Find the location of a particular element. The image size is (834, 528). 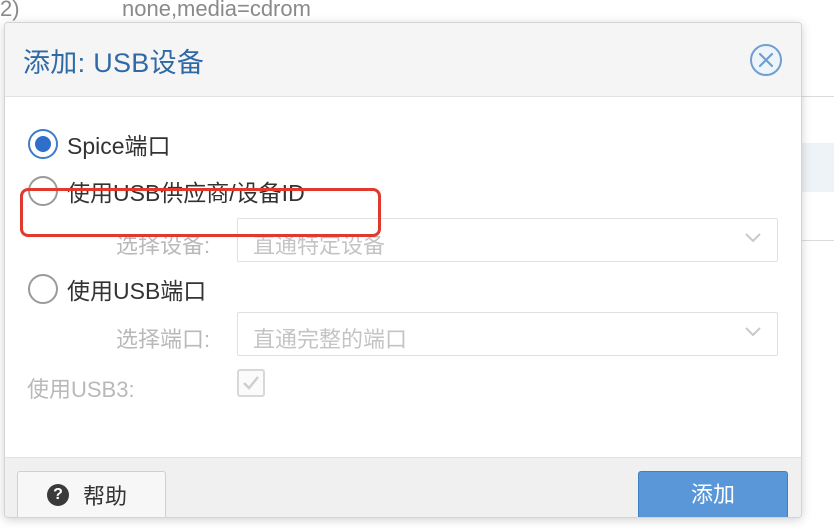

option-usb-port-label: 使用USB端口 is located at coordinates (137, 291).